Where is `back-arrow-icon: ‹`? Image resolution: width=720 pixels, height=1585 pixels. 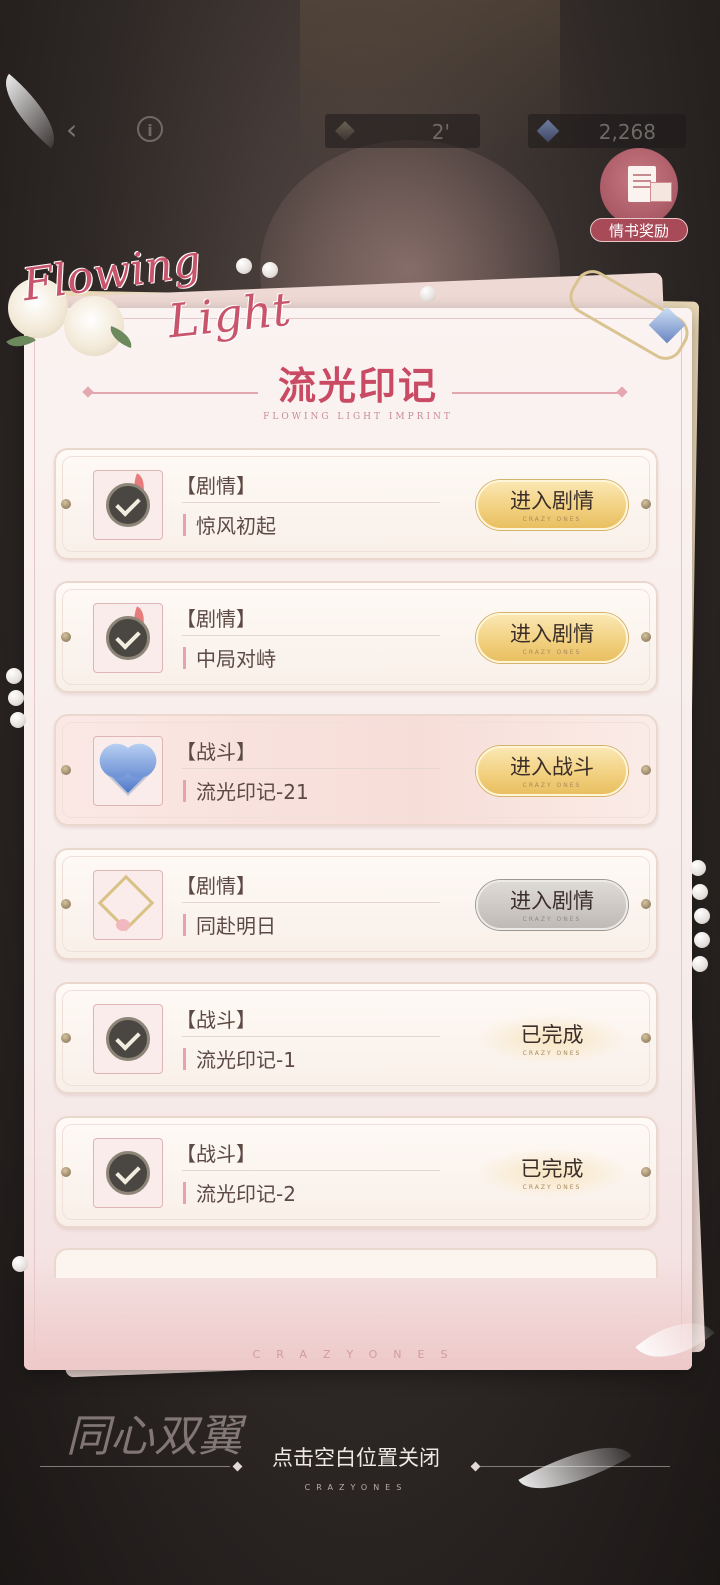
back-arrow-icon: ‹ is located at coordinates (83, 131).